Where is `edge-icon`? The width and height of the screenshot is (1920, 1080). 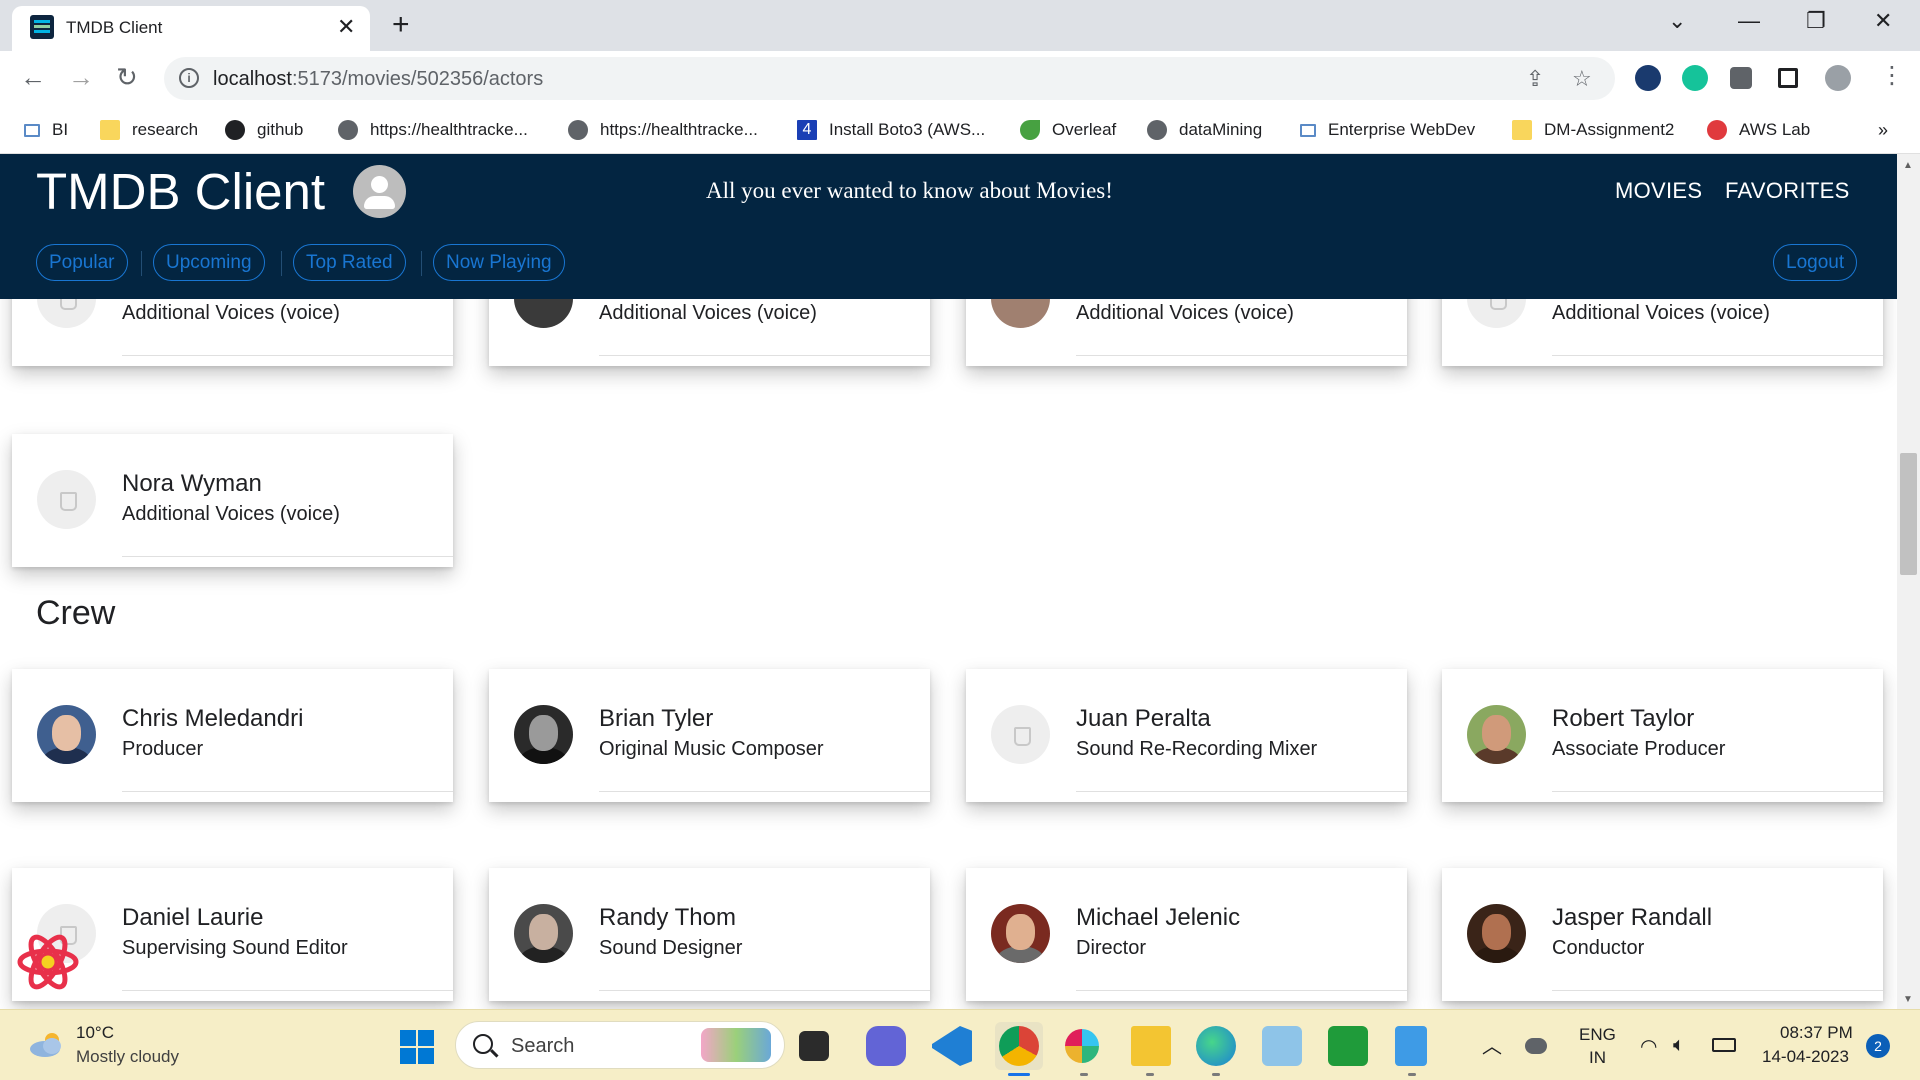 edge-icon is located at coordinates (1216, 1046).